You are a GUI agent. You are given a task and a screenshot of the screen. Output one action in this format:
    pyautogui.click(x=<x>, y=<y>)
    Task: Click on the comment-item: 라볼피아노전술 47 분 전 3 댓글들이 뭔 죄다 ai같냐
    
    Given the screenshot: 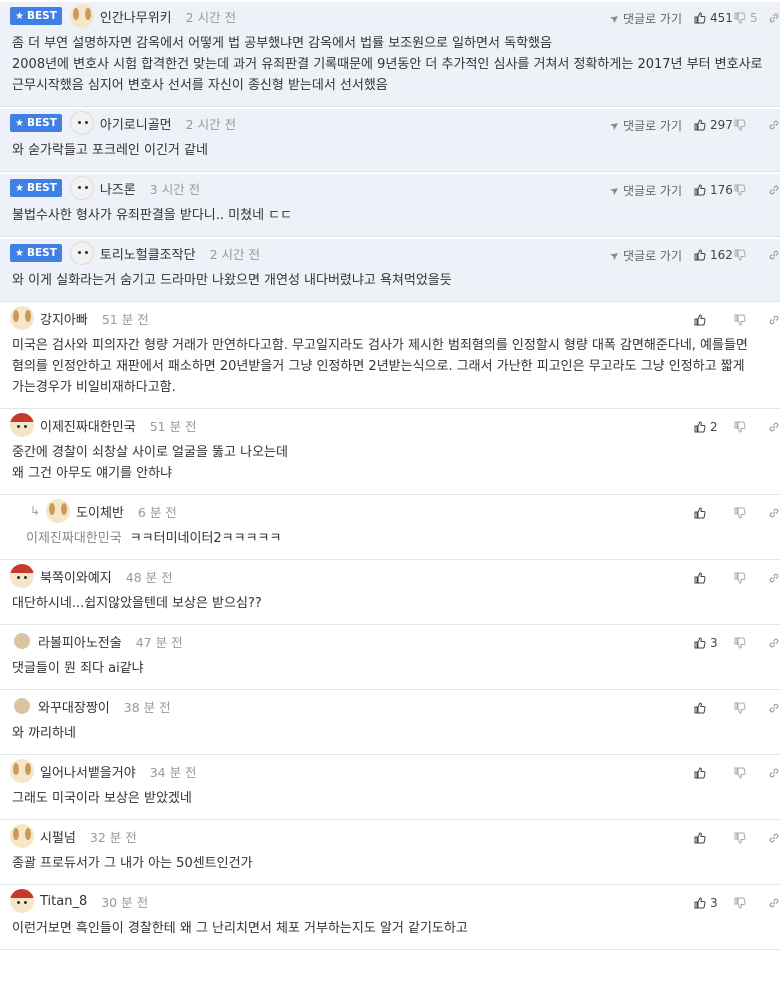 What is the action you would take?
    pyautogui.click(x=390, y=658)
    